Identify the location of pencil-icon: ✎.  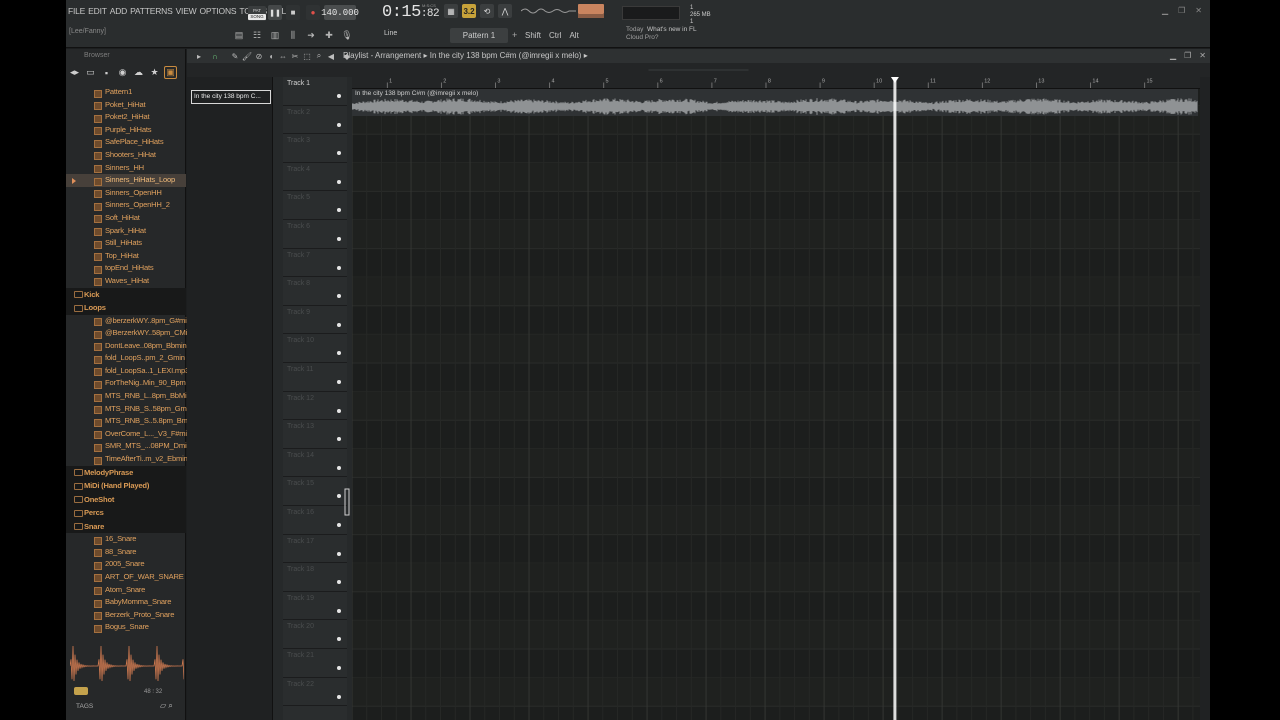
(235, 56).